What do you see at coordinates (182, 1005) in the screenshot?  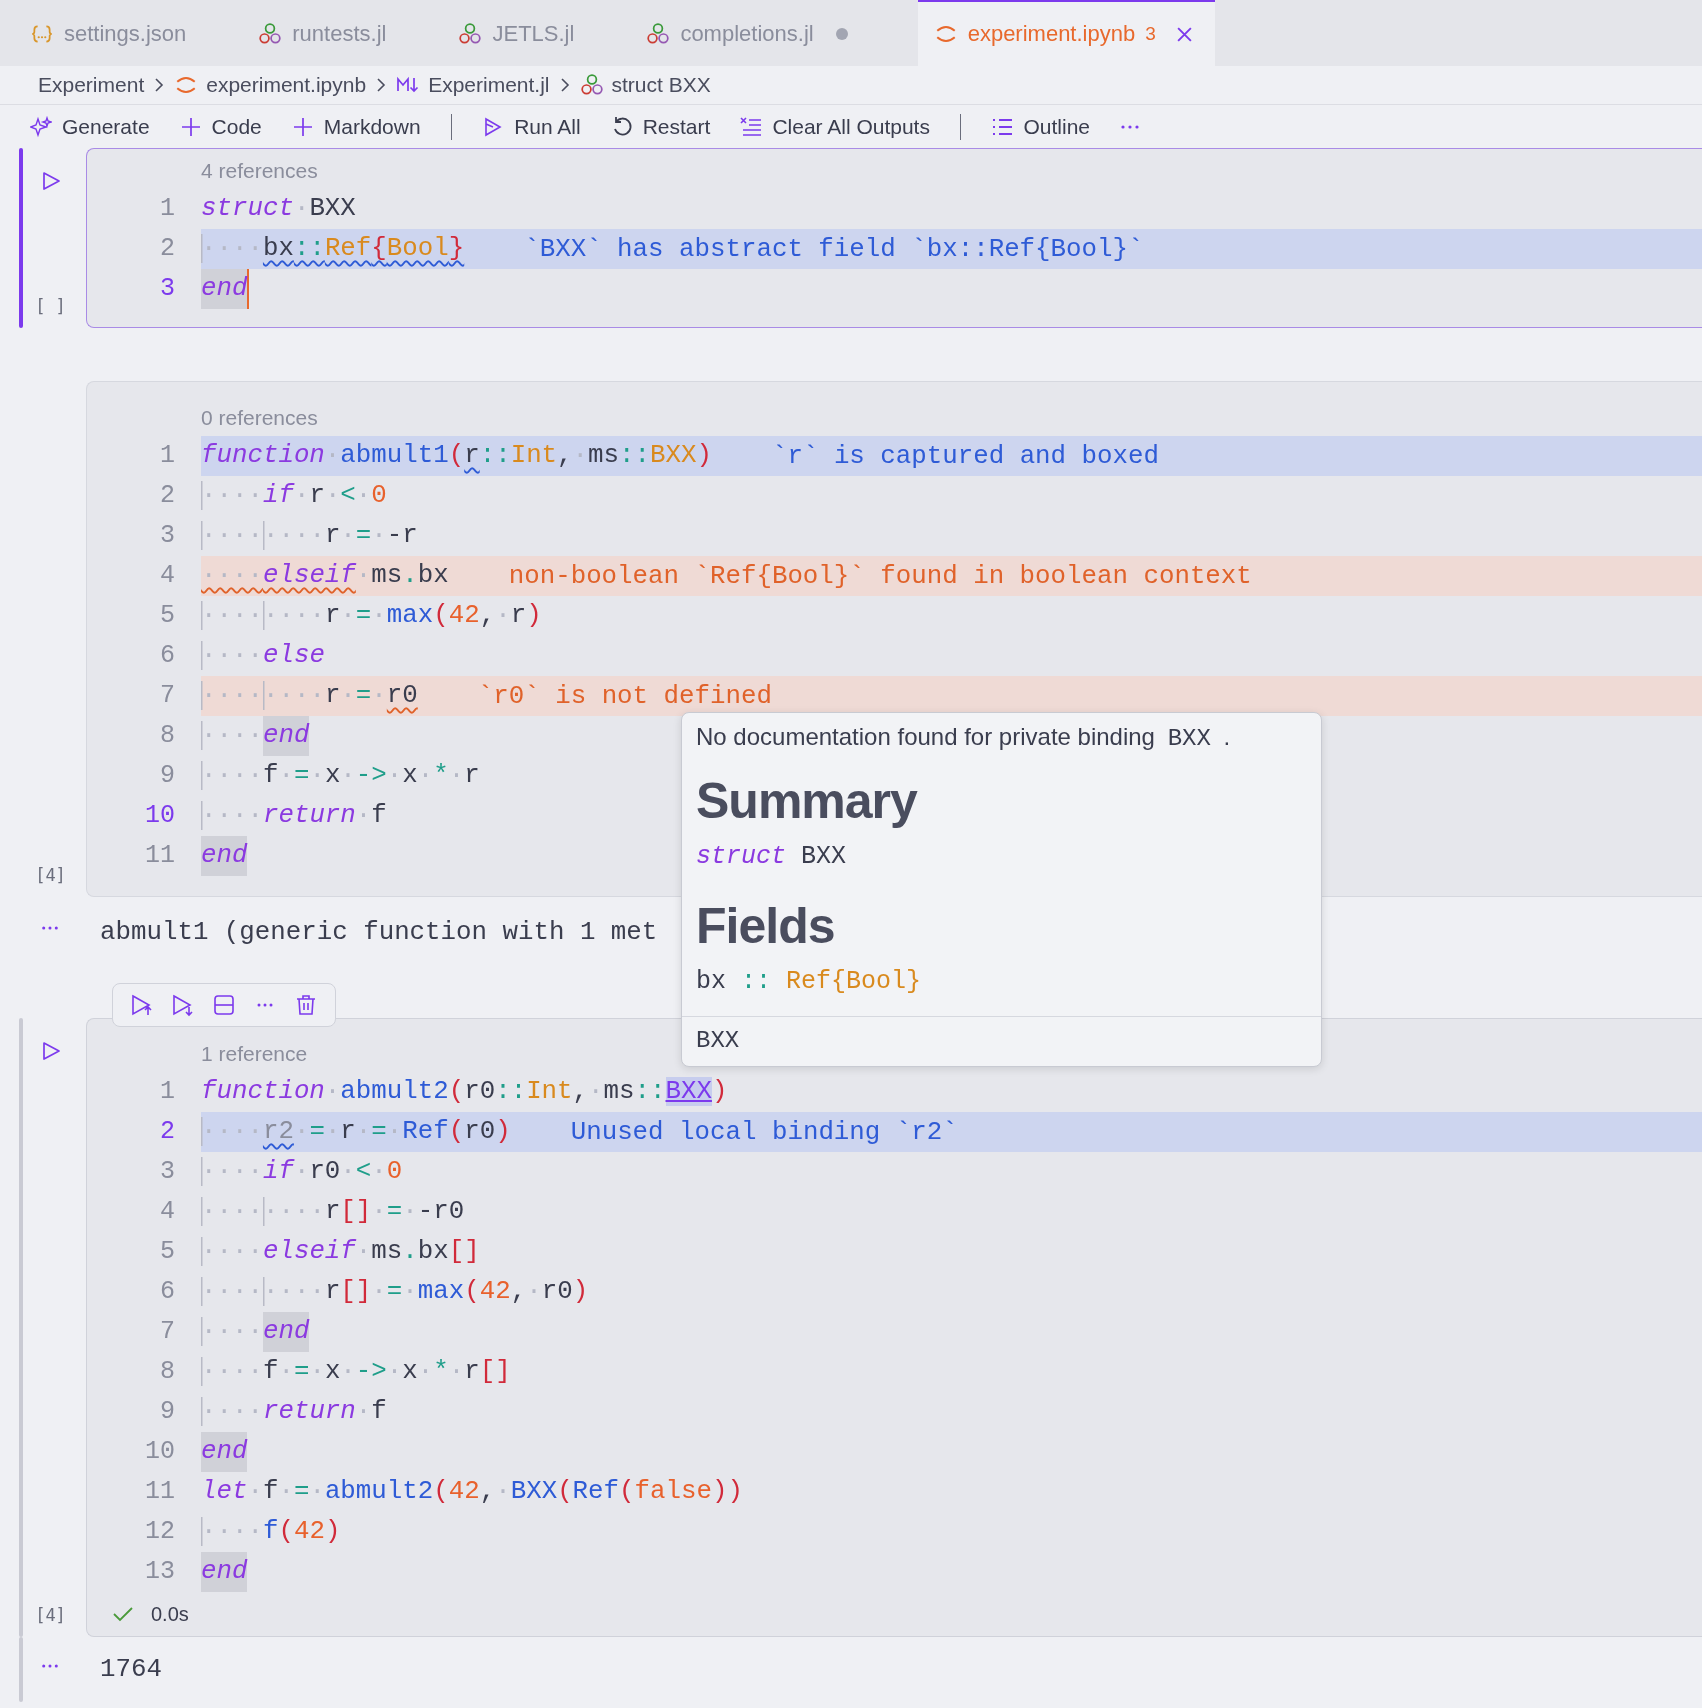 I see `run-below-icon` at bounding box center [182, 1005].